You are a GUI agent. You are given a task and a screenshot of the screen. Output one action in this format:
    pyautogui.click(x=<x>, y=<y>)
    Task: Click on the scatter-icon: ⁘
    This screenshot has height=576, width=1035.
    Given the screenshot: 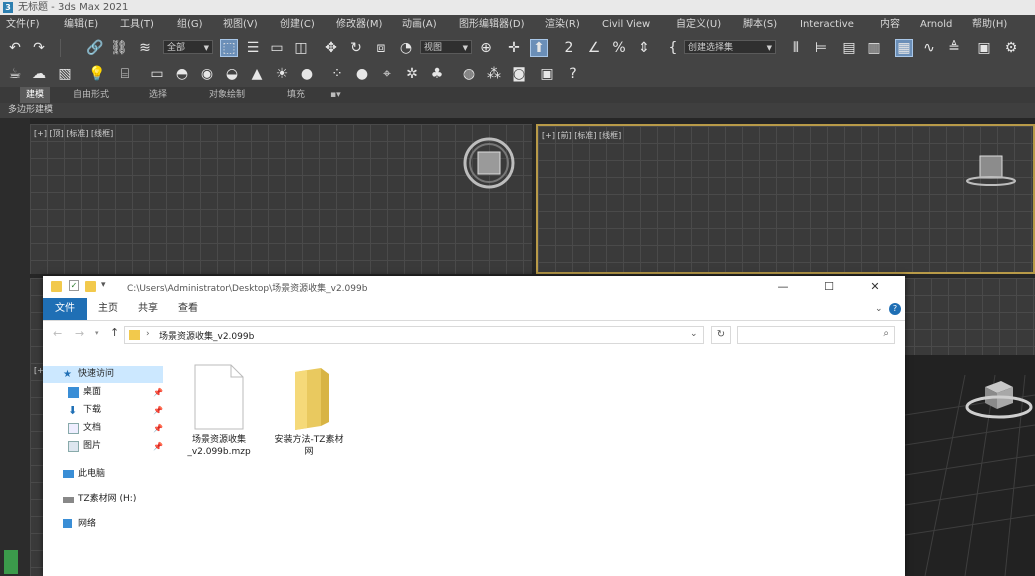 What is the action you would take?
    pyautogui.click(x=337, y=74)
    